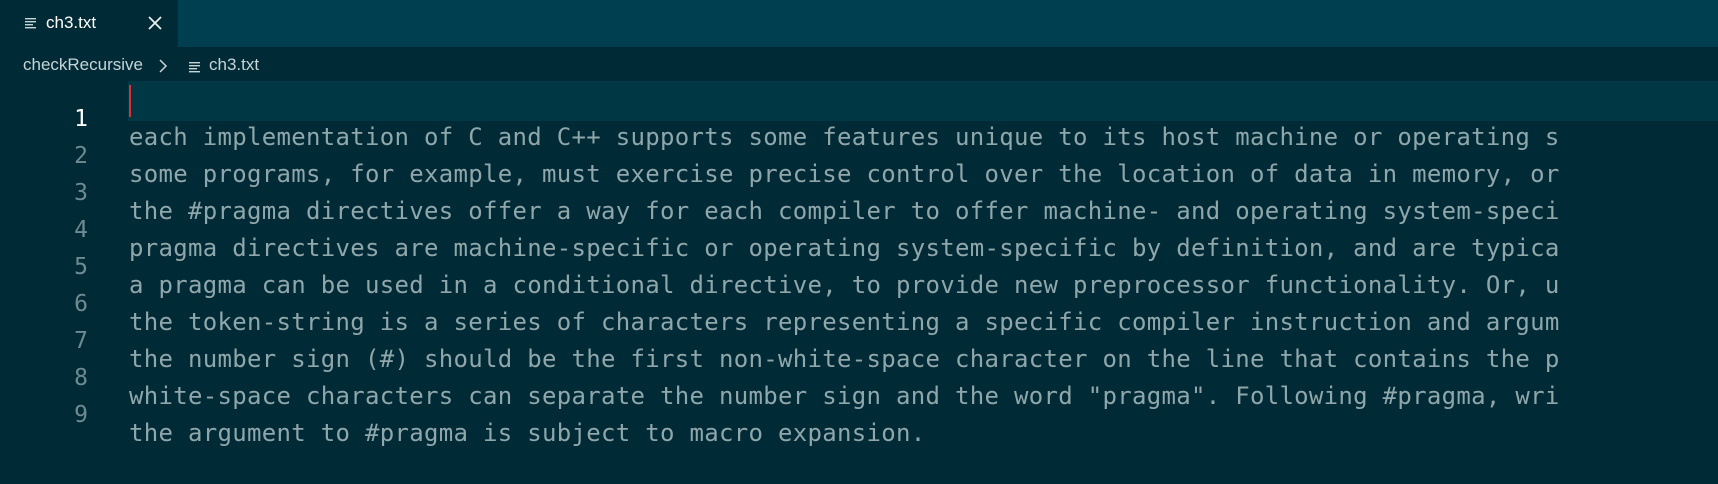 This screenshot has width=1718, height=484. Describe the element at coordinates (234, 65) in the screenshot. I see `breadcrumb-file: ch3.txt` at that location.